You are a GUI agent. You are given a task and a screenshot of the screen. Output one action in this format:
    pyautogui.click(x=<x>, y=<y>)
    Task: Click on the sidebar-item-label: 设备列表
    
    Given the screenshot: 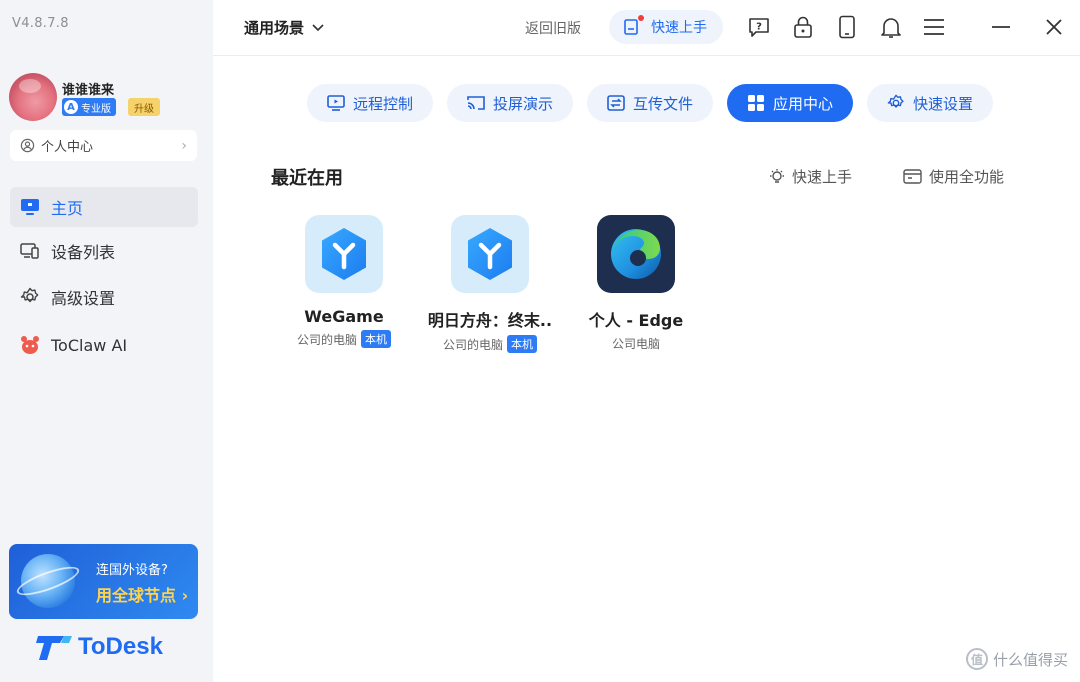 What is the action you would take?
    pyautogui.click(x=83, y=252)
    